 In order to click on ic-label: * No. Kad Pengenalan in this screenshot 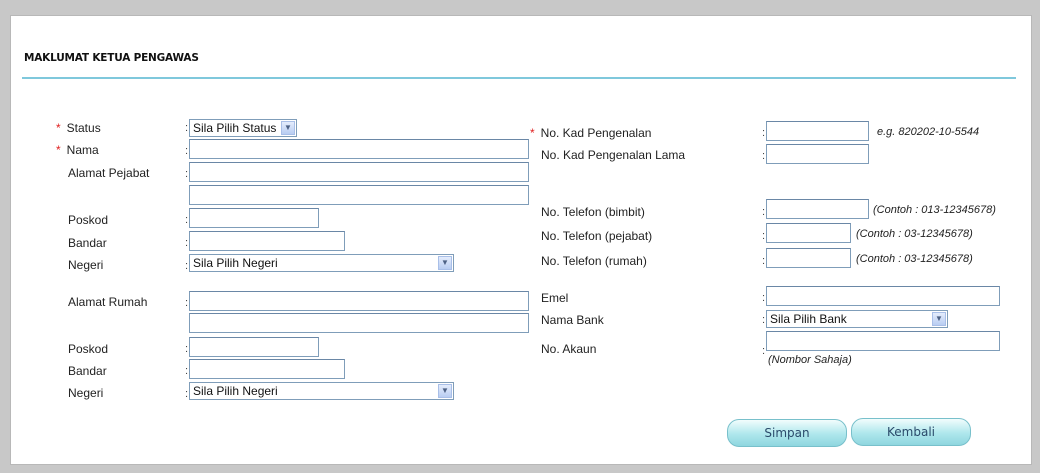, I will do `click(590, 133)`.